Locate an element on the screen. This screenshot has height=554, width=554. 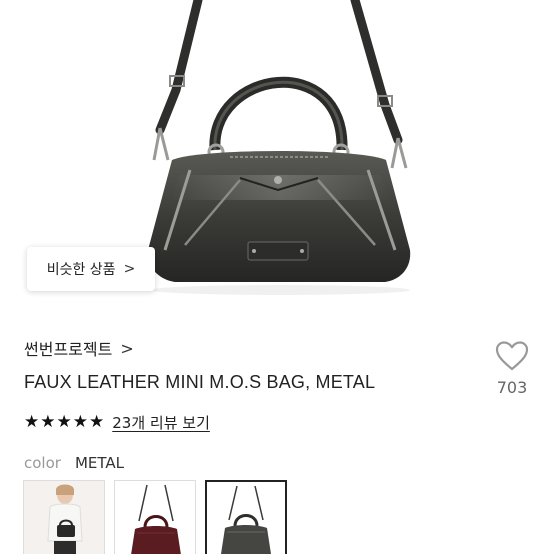
color-label: color is located at coordinates (42, 463).